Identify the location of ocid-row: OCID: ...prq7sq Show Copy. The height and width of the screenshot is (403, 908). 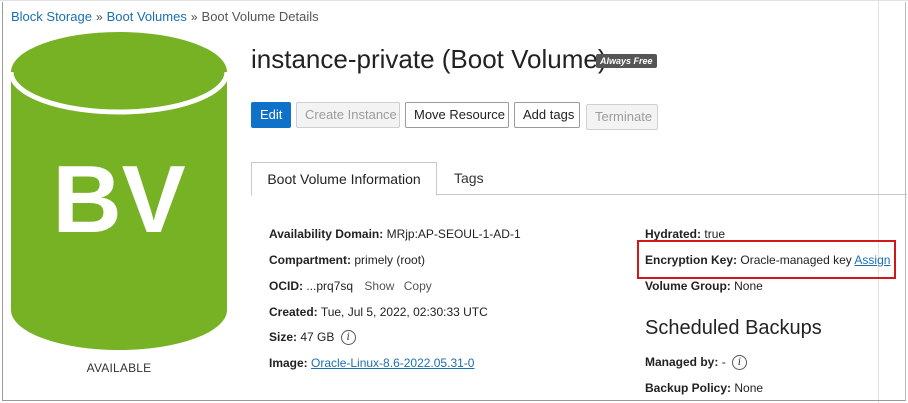
(350, 286).